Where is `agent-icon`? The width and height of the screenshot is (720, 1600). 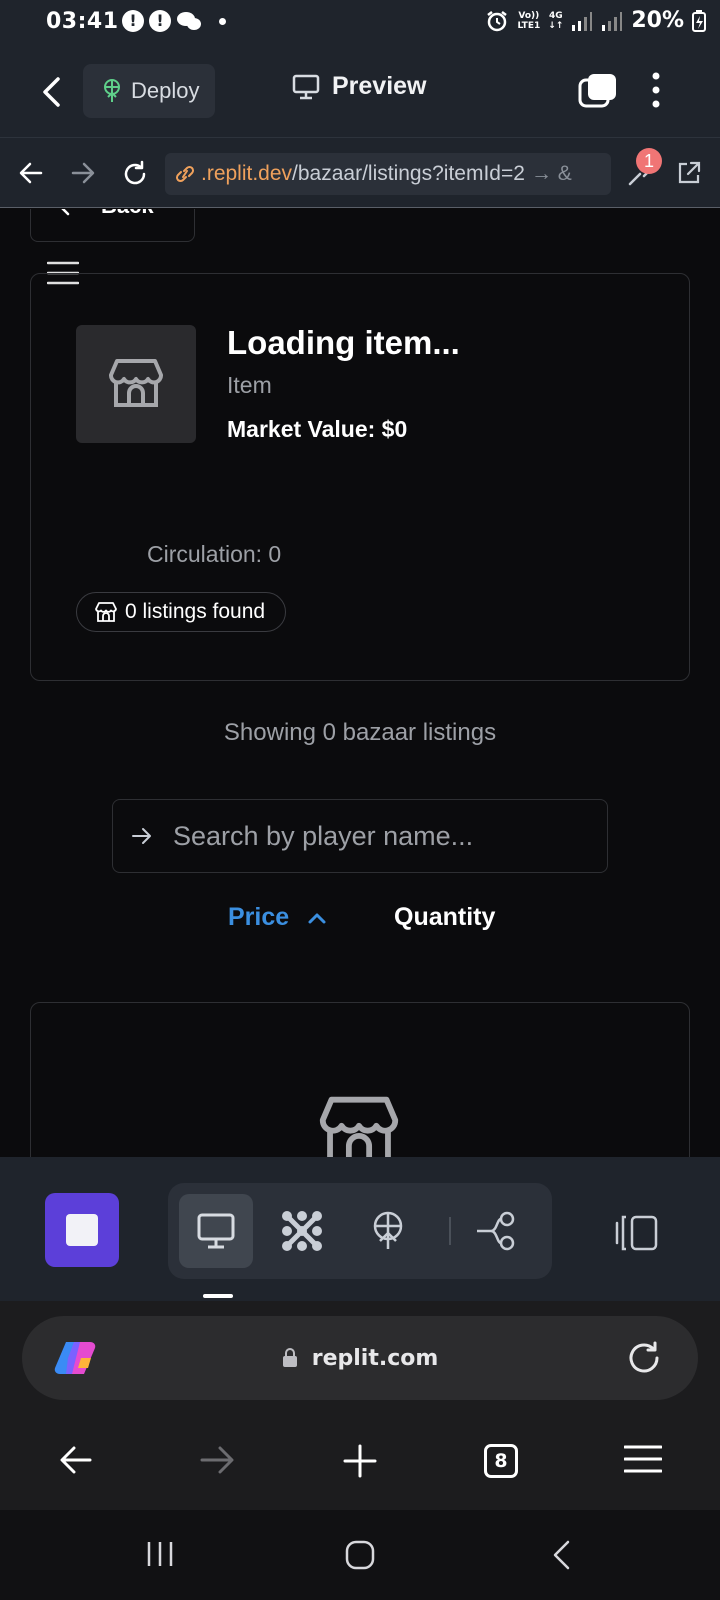
agent-icon is located at coordinates (302, 1231).